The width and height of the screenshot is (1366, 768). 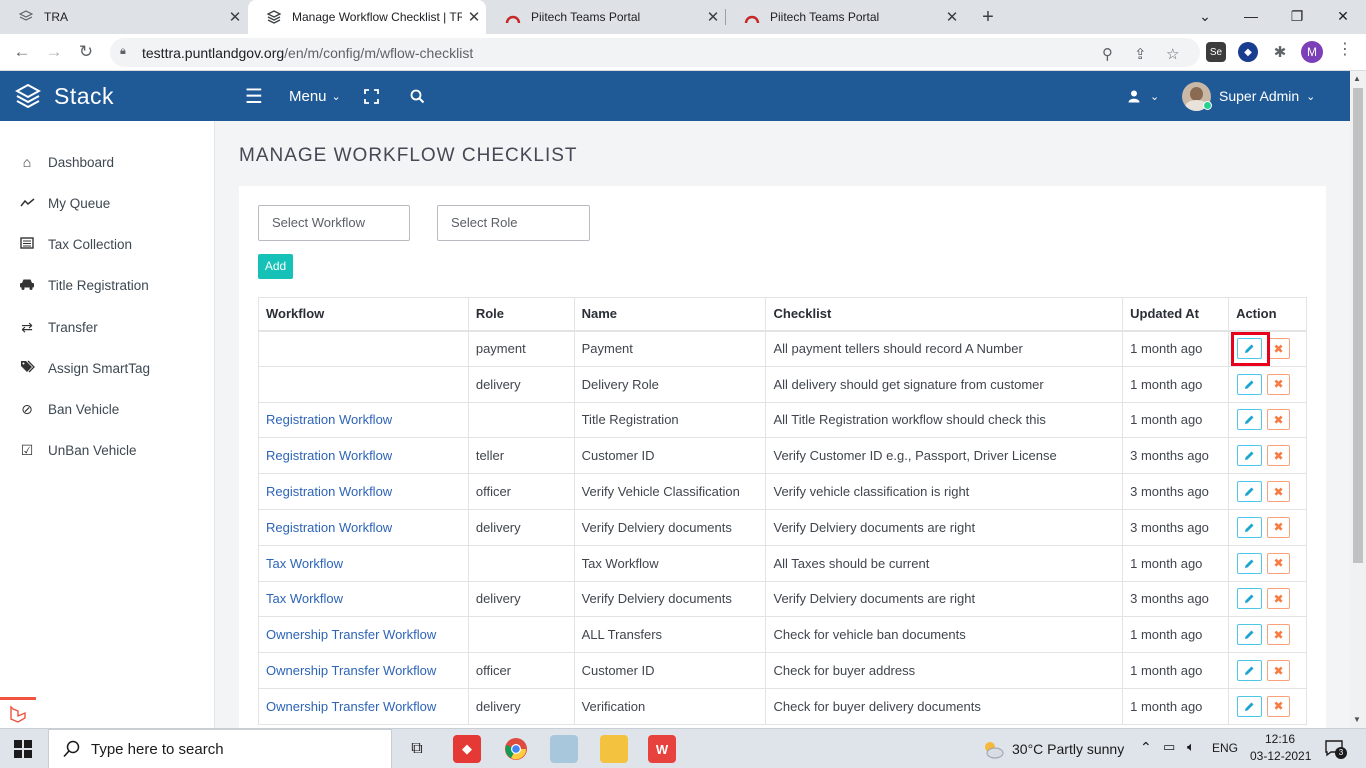 What do you see at coordinates (107, 450) in the screenshot?
I see `sidebar-item-unban-vehicle: ☑ UnBan Vehicle` at bounding box center [107, 450].